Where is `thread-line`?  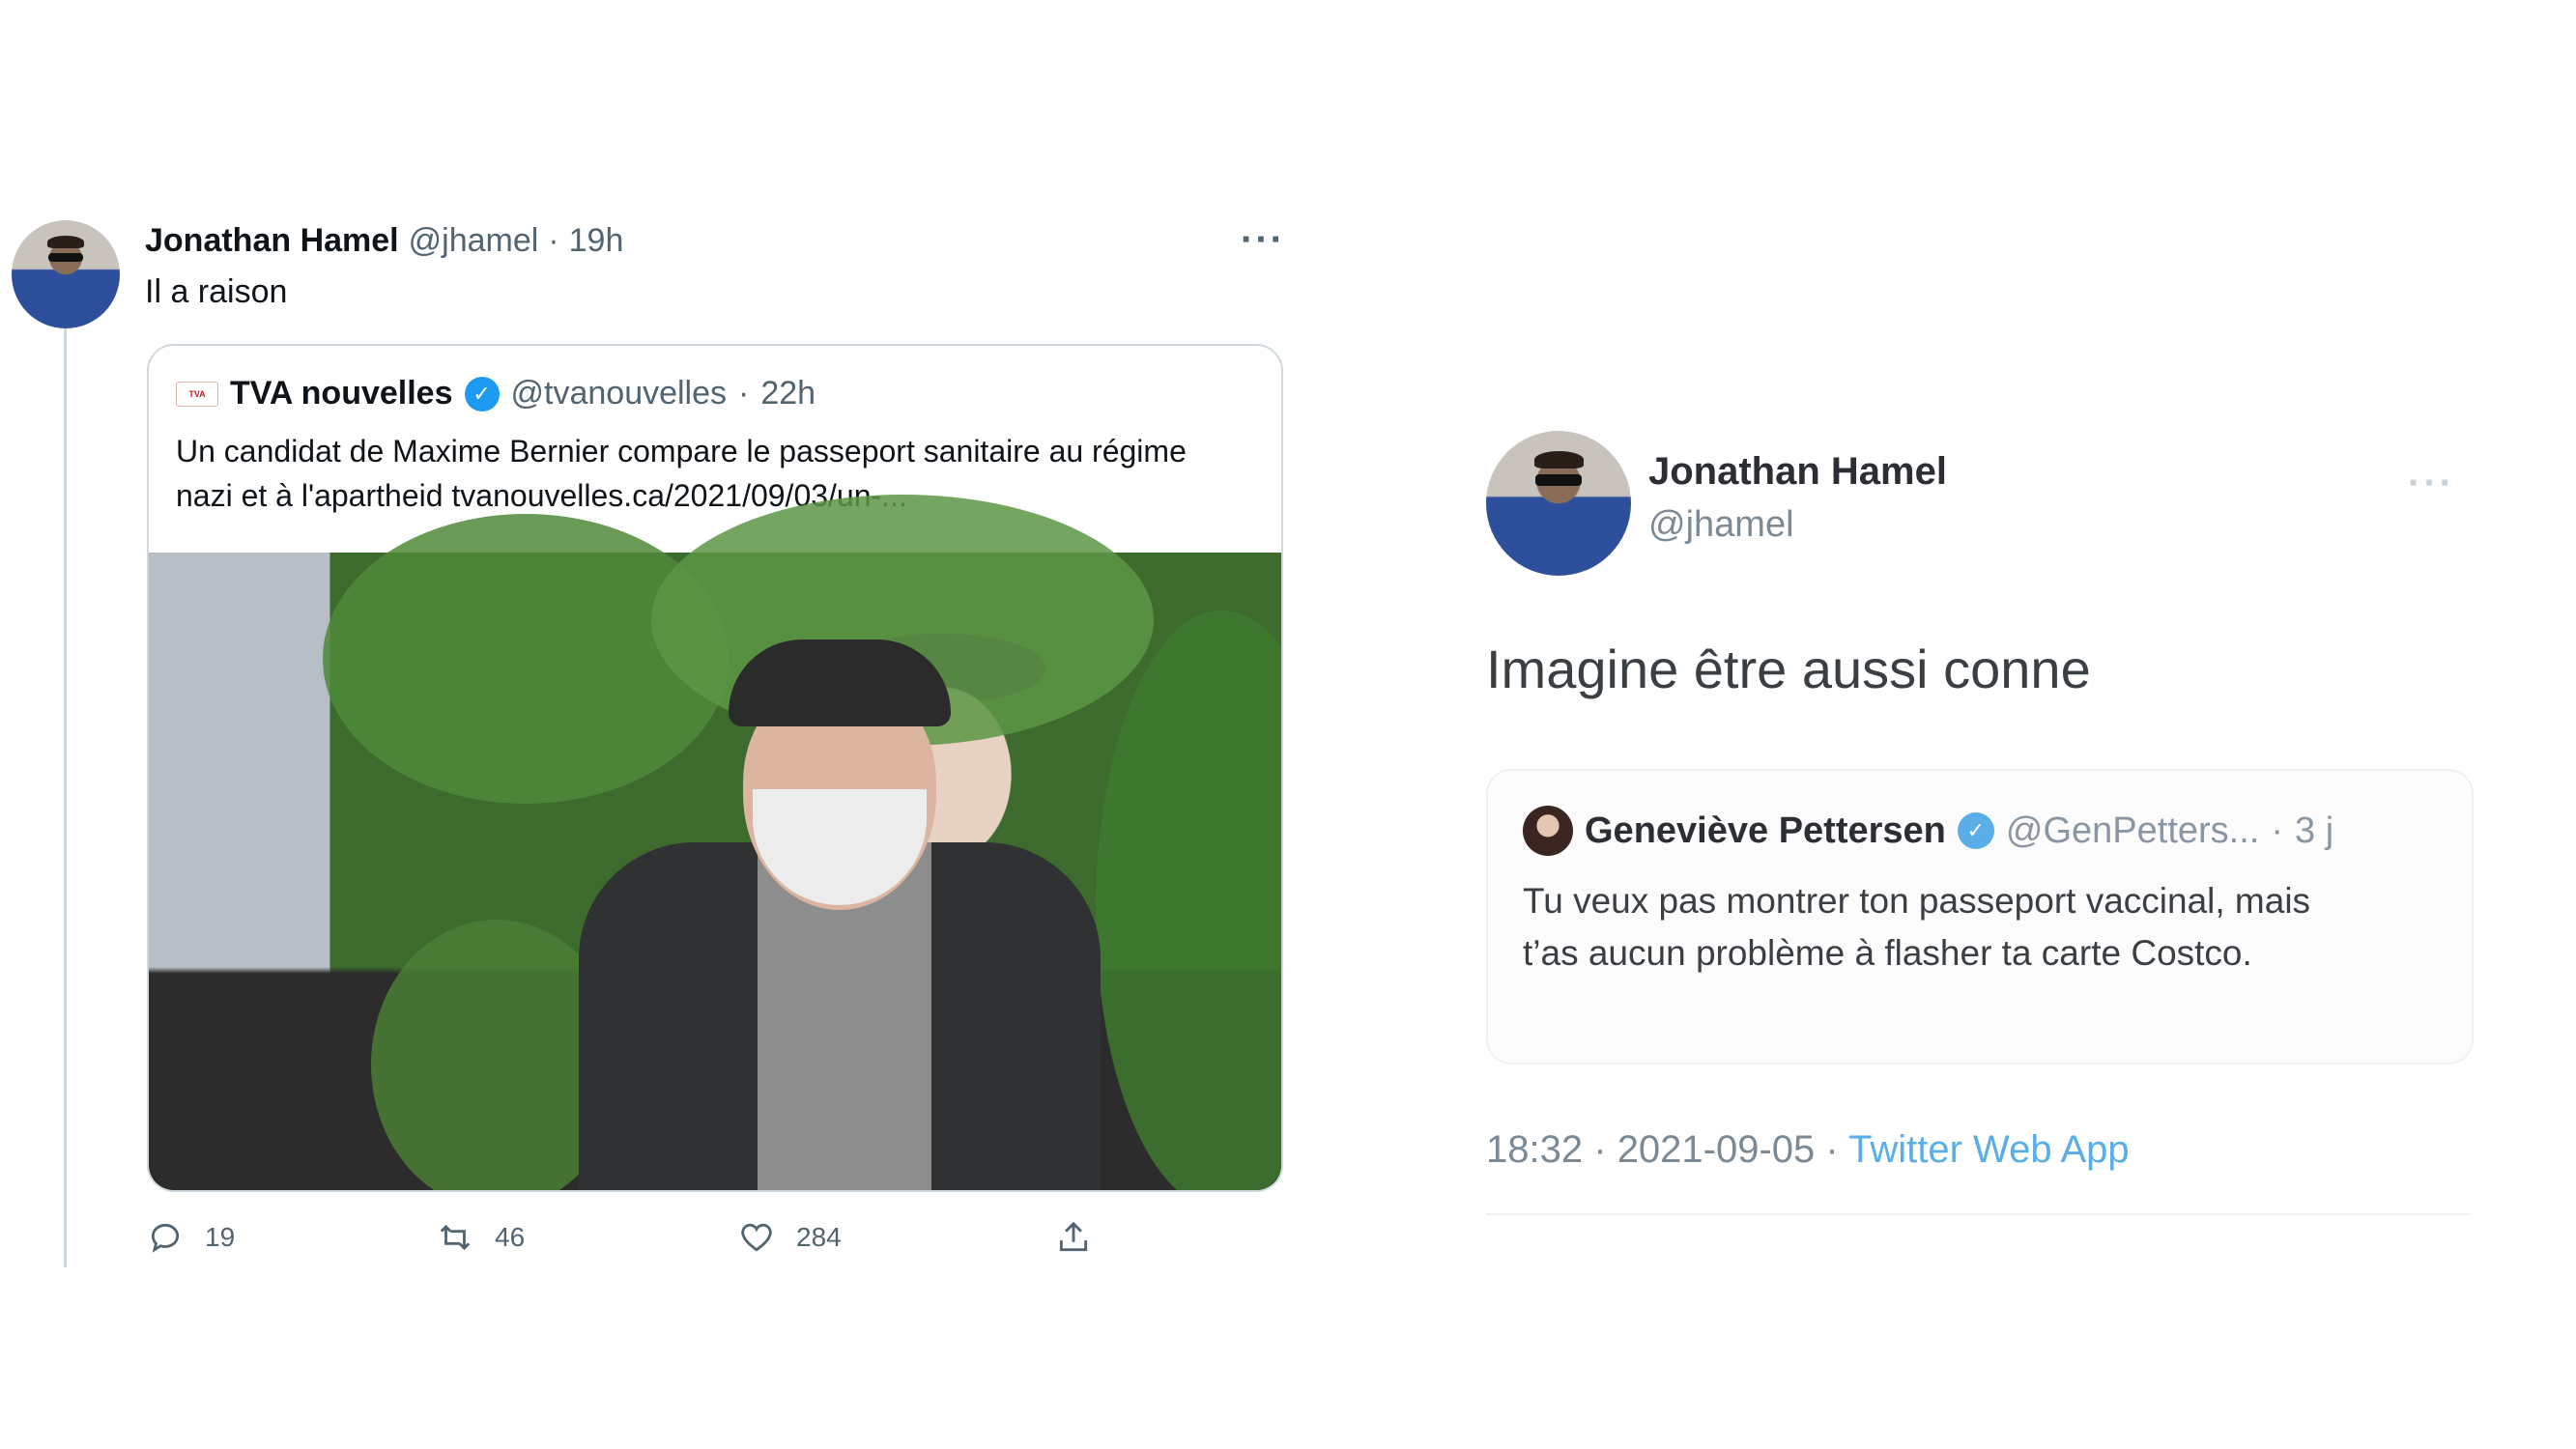 thread-line is located at coordinates (65, 797).